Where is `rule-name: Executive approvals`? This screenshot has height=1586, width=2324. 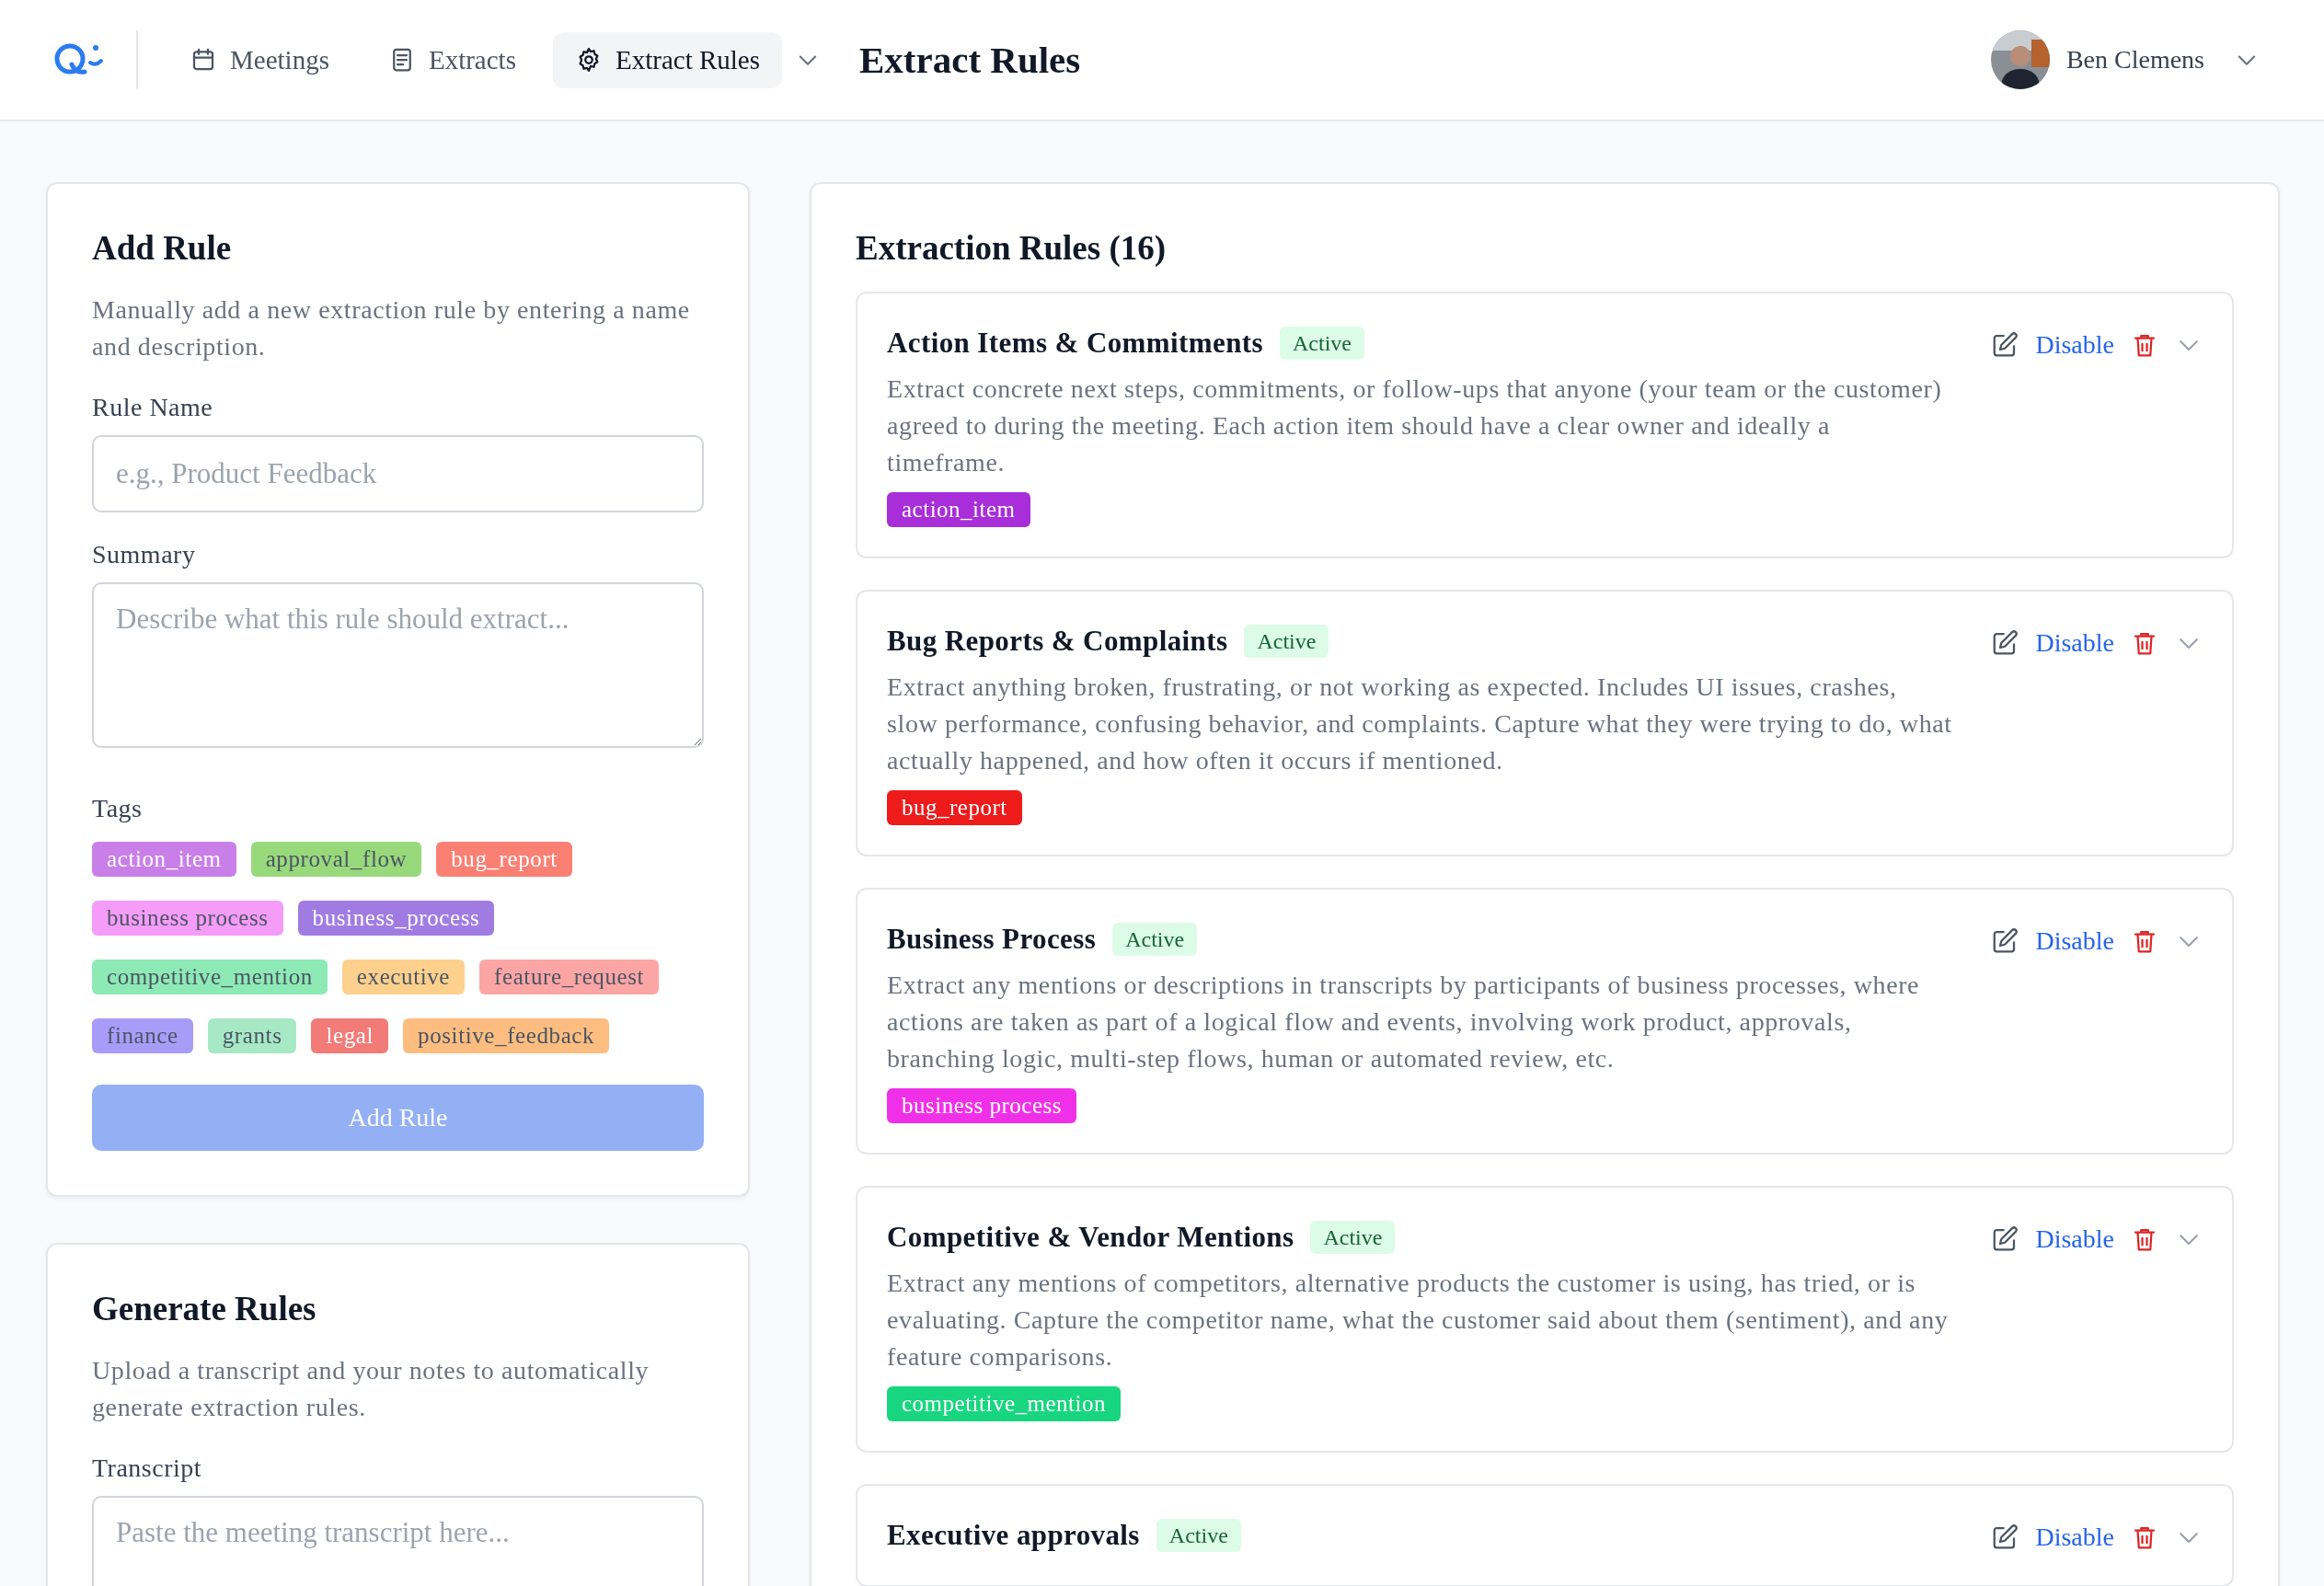
rule-name: Executive approvals is located at coordinates (1013, 1535).